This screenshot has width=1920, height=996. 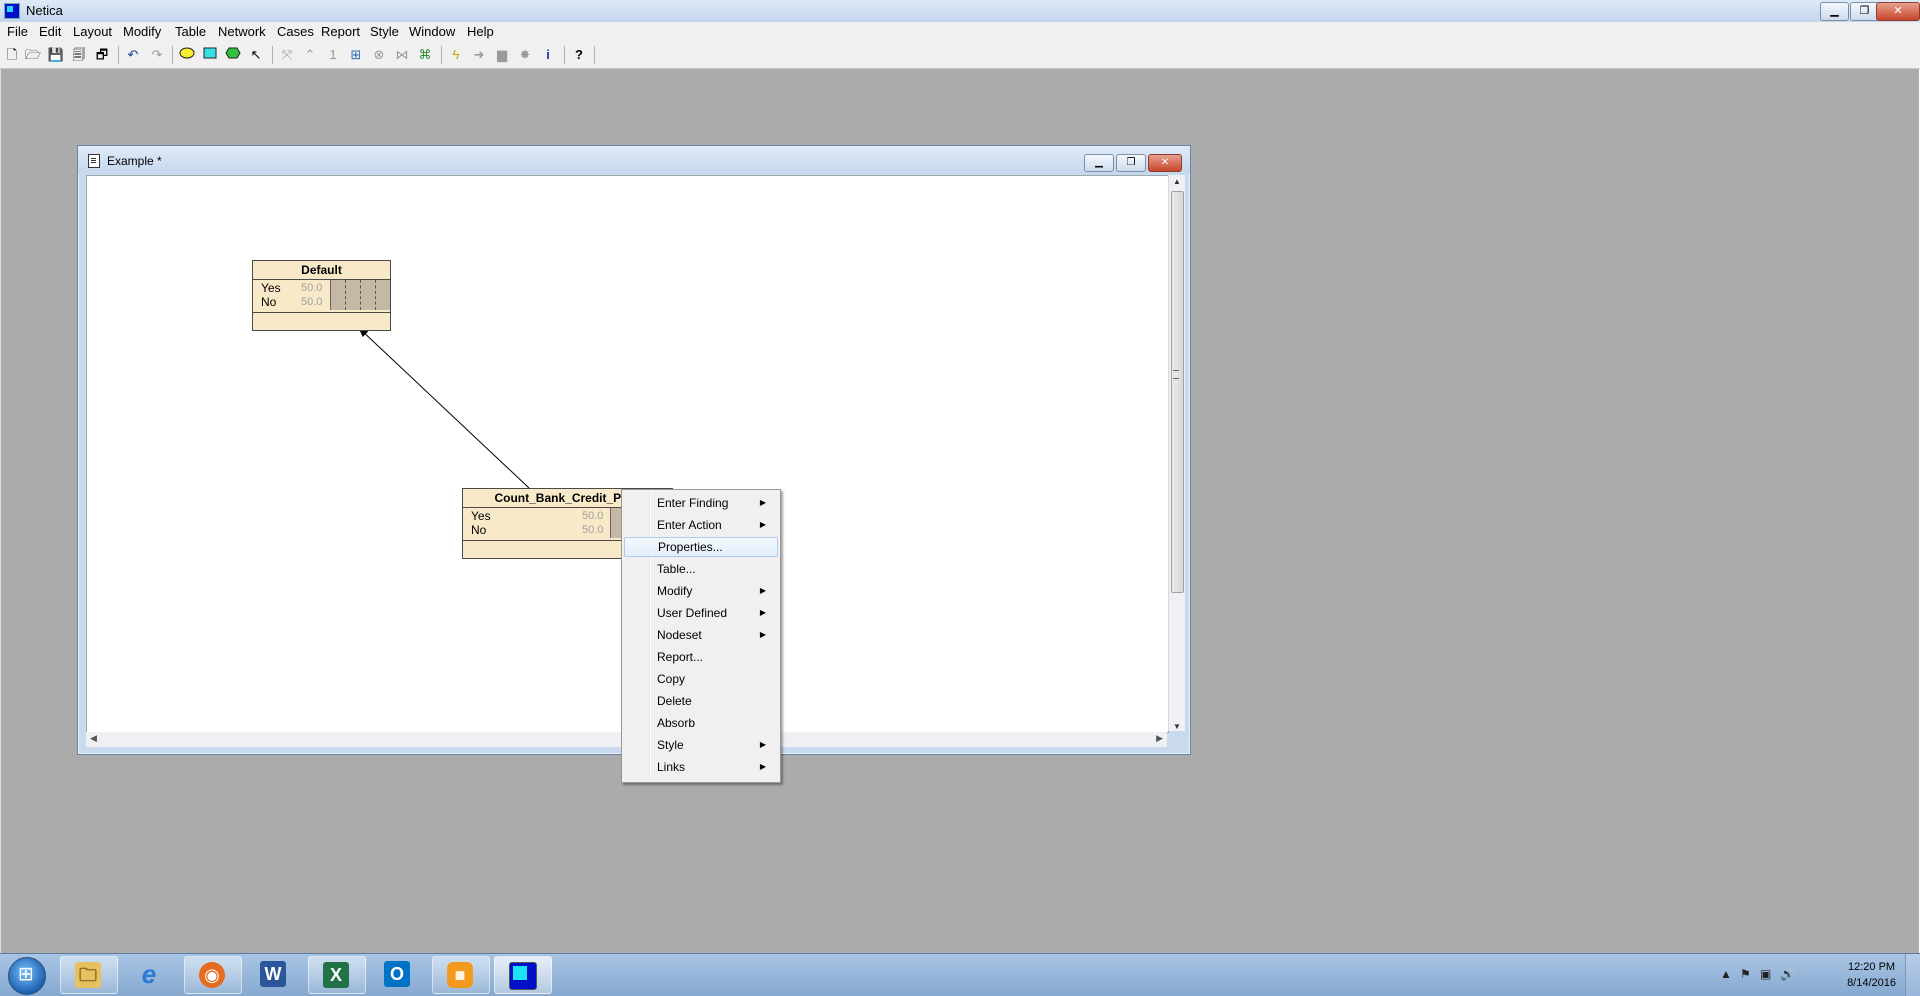 I want to click on menu-item-delete: Delete, so click(x=700, y=701).